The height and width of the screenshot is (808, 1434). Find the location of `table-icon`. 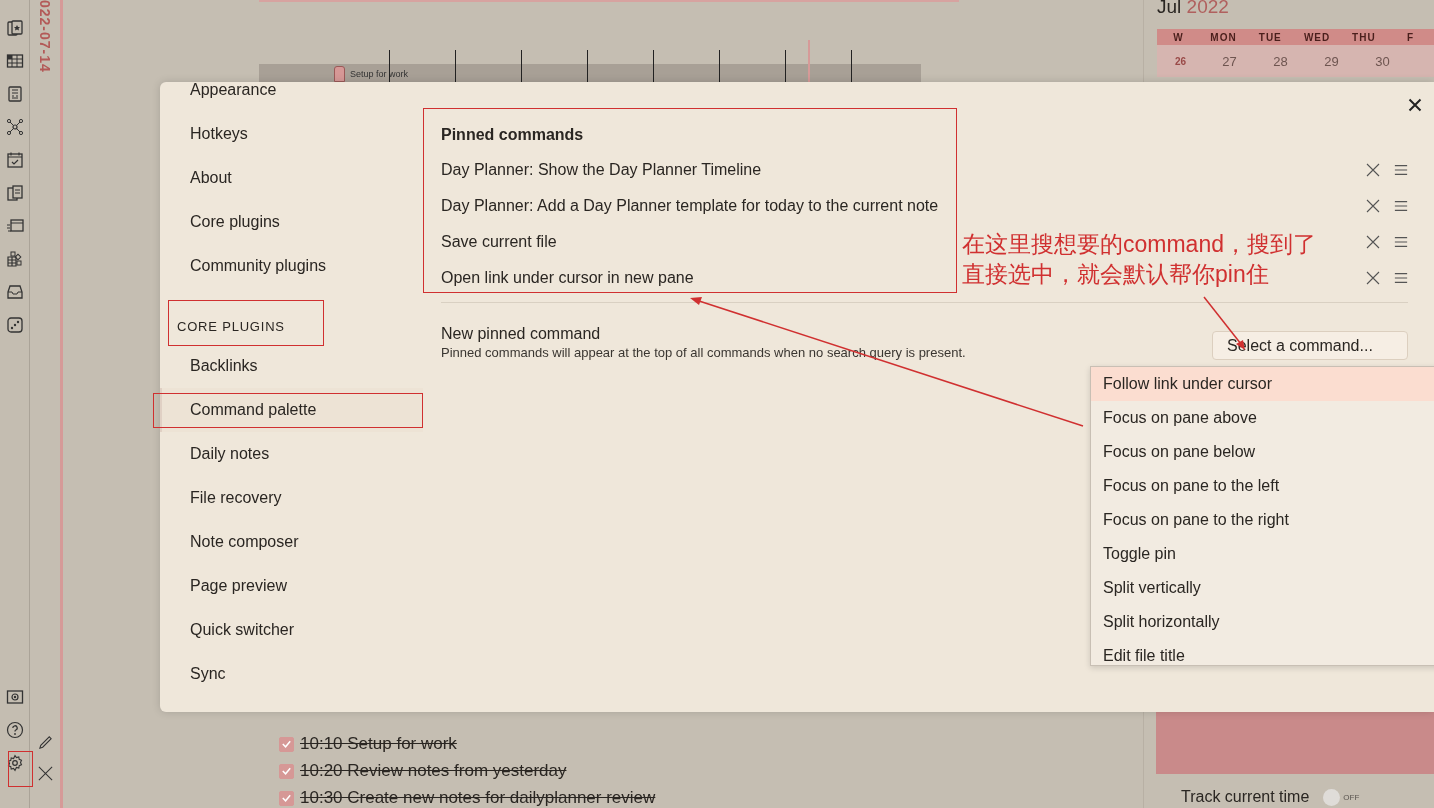

table-icon is located at coordinates (14, 61).